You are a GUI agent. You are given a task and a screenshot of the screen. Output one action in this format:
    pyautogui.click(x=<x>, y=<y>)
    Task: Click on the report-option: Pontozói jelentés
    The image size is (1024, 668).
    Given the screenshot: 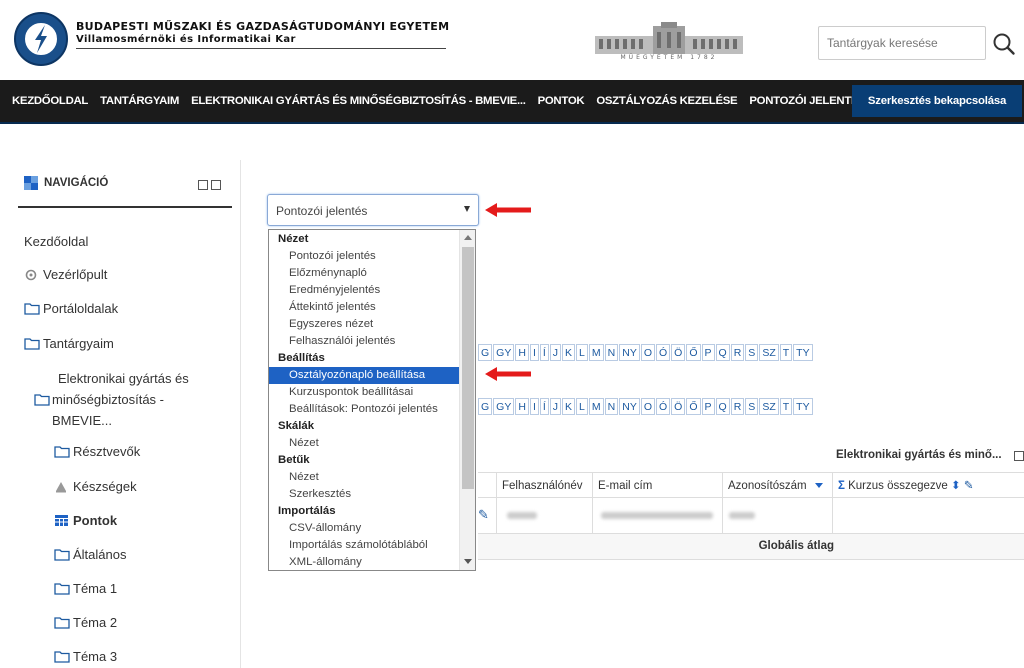 What is the action you would take?
    pyautogui.click(x=364, y=256)
    